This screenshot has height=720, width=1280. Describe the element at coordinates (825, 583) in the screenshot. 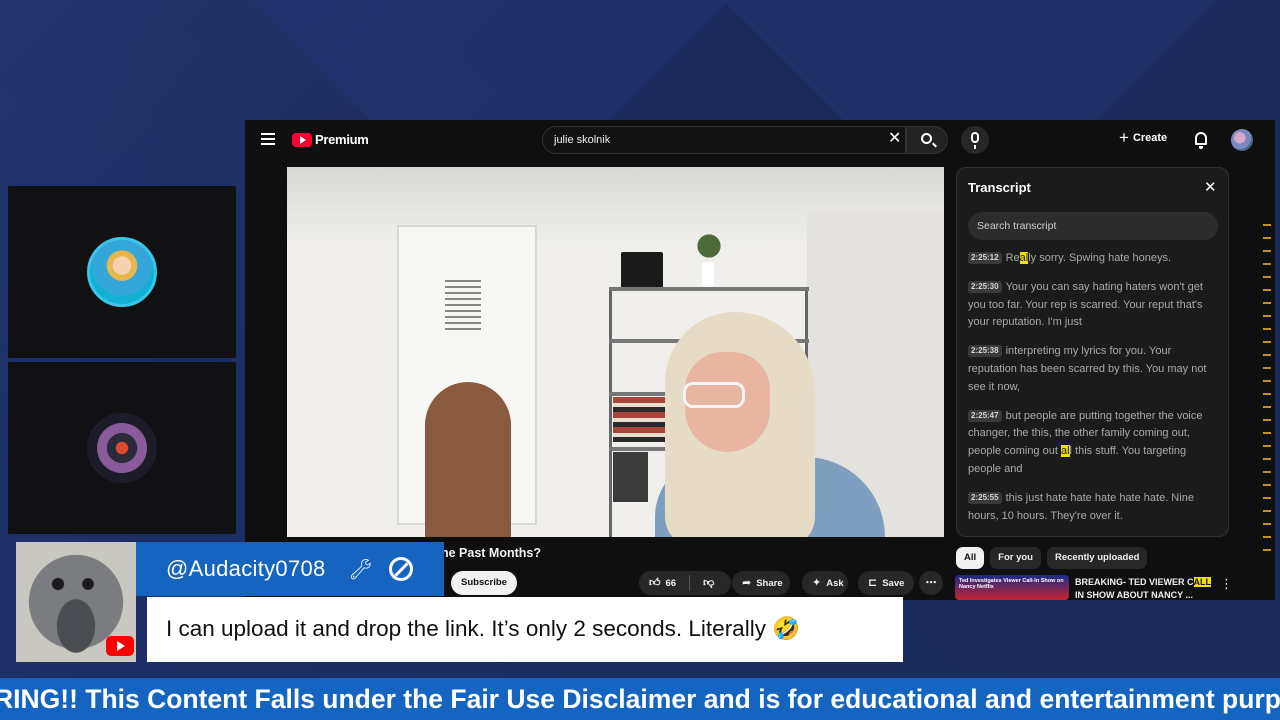

I see `ask-button: ✦ Ask` at that location.